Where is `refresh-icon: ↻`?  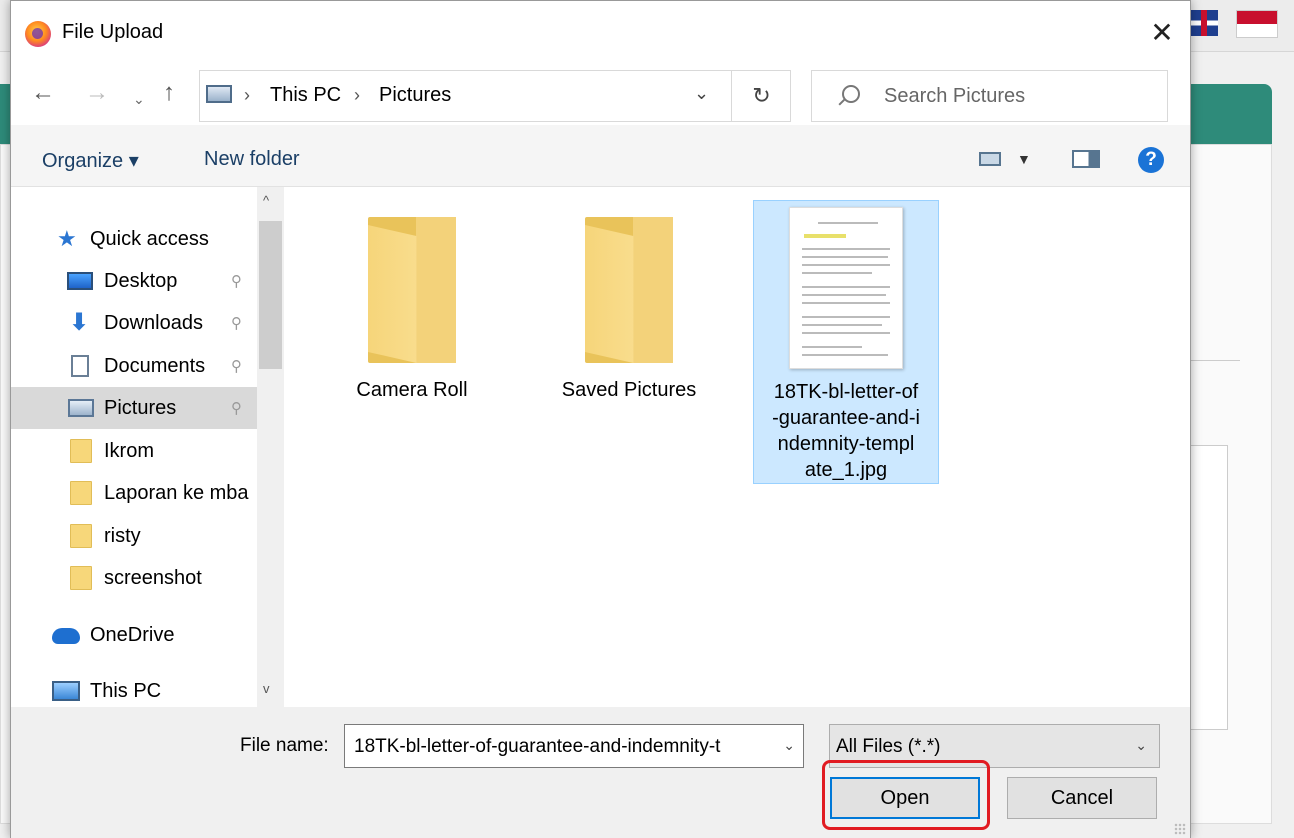 refresh-icon: ↻ is located at coordinates (761, 96).